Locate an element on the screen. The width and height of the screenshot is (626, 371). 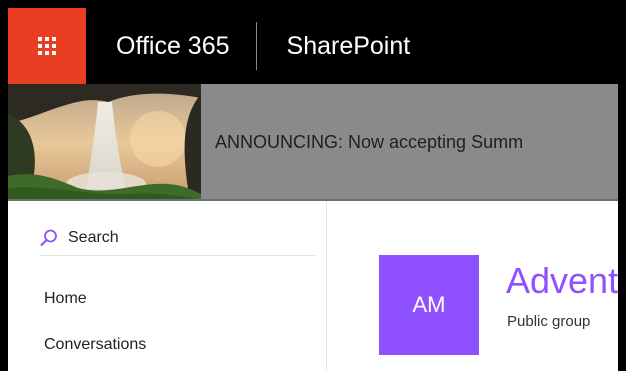
app-launcher-button is located at coordinates (47, 46).